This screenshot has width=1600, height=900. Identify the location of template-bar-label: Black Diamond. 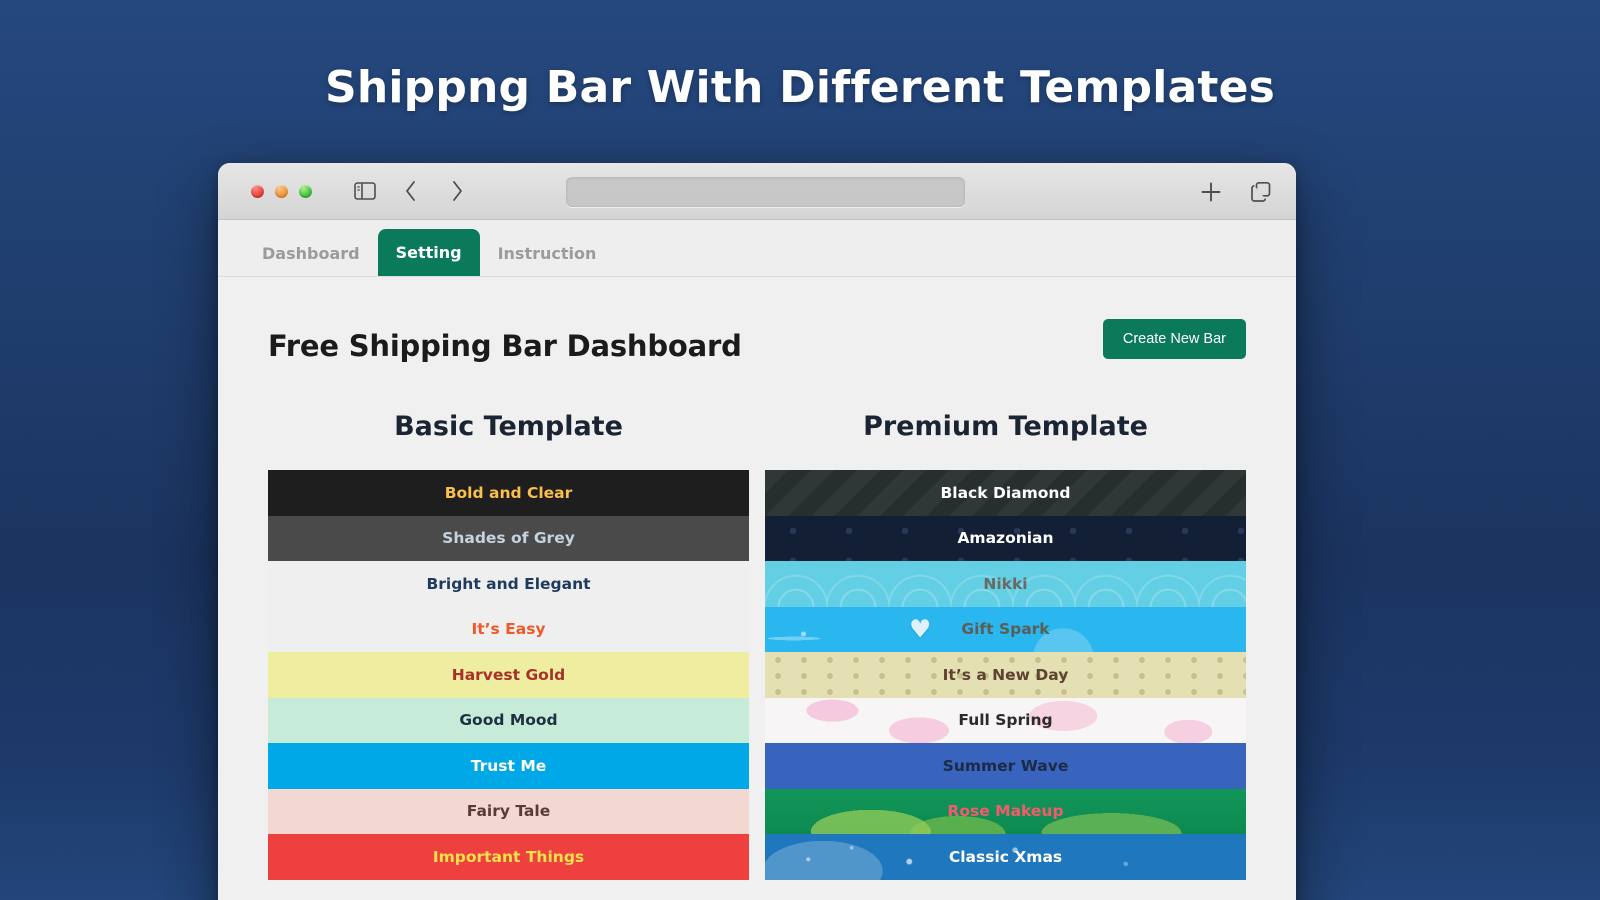
(1005, 492).